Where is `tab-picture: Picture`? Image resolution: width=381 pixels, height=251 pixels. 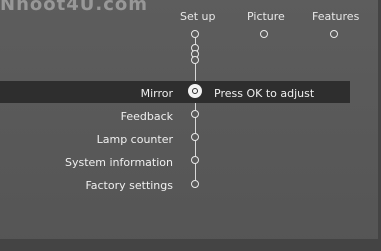 tab-picture: Picture is located at coordinates (266, 16).